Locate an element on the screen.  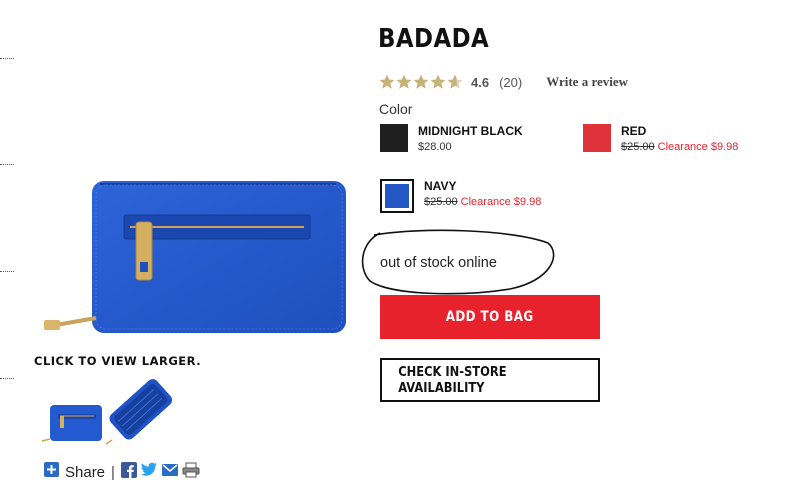
color-name: NAVY is located at coordinates (440, 186).